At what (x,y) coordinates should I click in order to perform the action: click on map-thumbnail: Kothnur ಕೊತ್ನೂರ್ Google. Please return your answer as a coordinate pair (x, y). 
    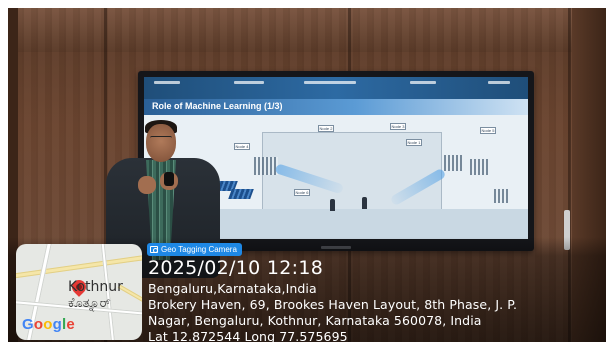
    Looking at the image, I should click on (79, 292).